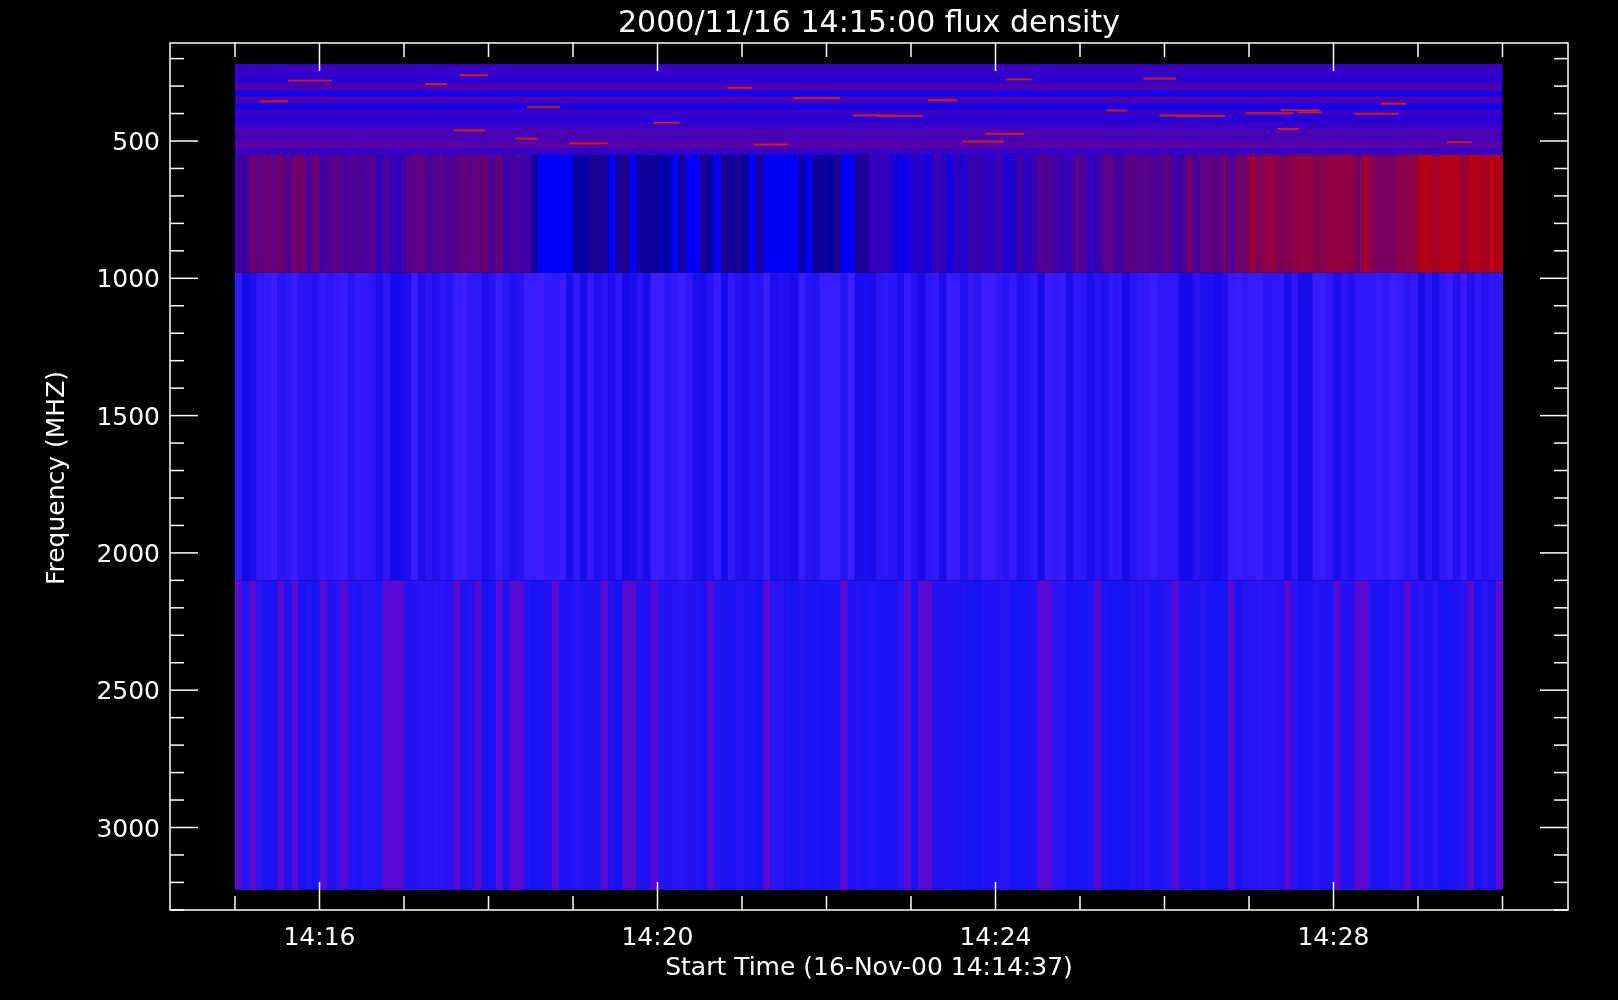  I want to click on plot-title: 2000/11/16 14:15:00 flux density, so click(869, 21).